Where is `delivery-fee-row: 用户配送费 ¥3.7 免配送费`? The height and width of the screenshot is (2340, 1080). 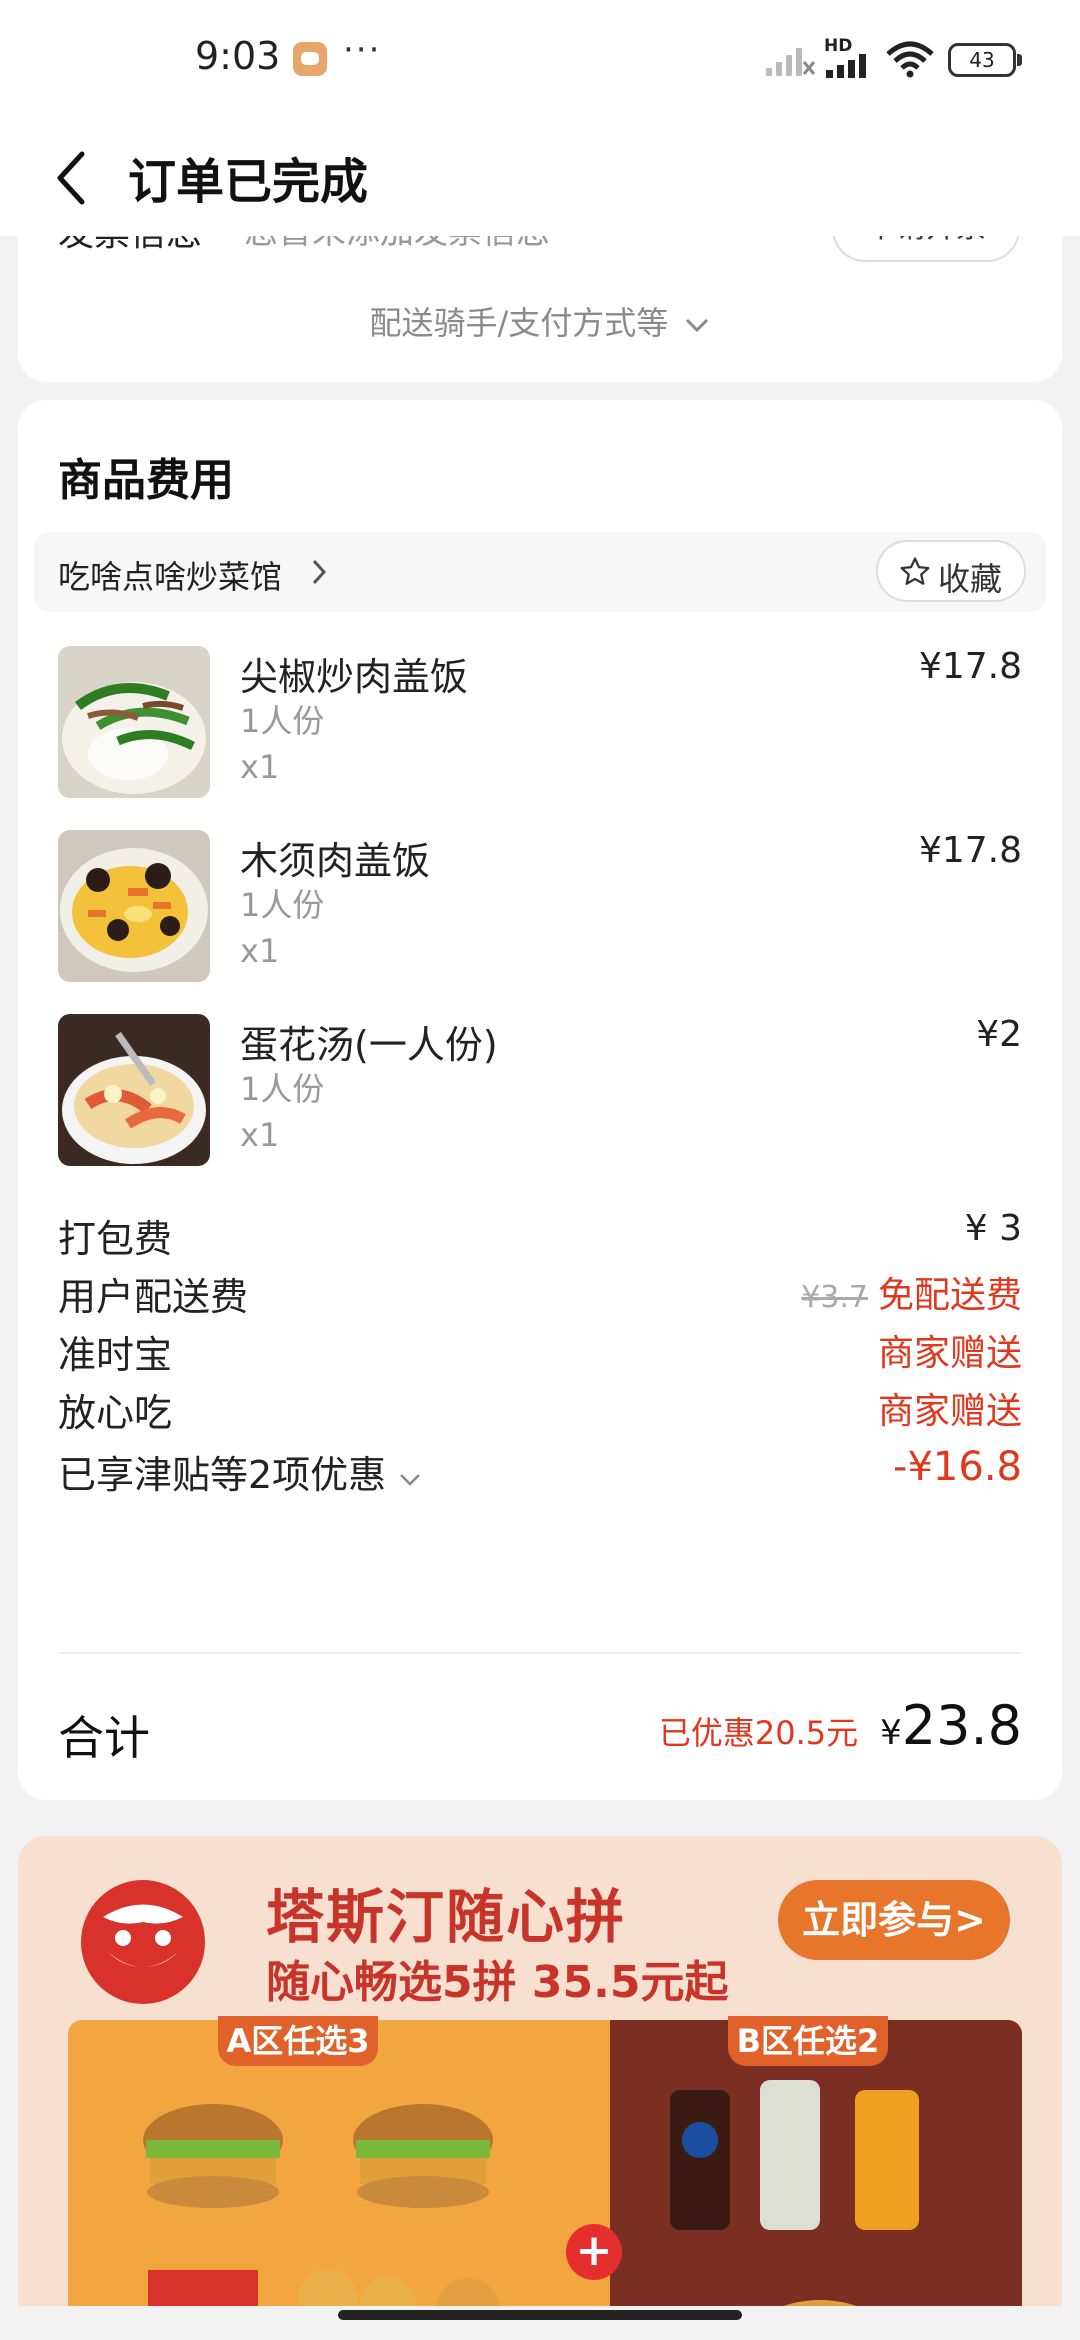
delivery-fee-row: 用户配送费 ¥3.7 免配送费 is located at coordinates (540, 1296).